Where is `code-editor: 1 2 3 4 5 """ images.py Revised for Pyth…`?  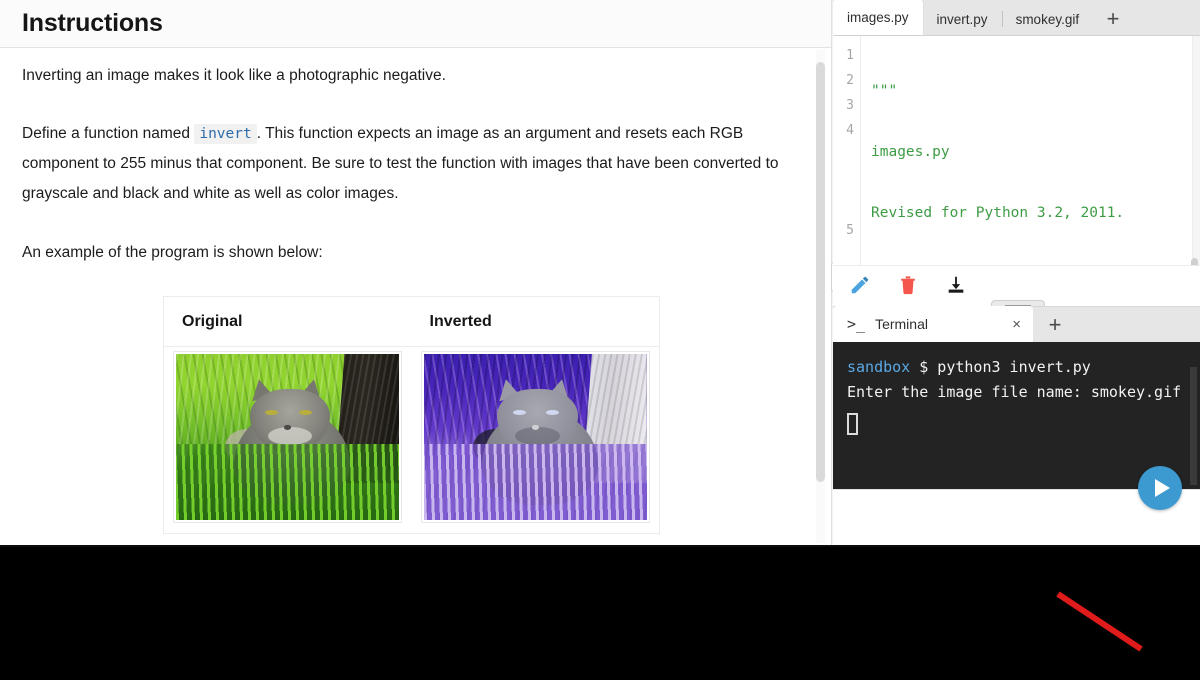 code-editor: 1 2 3 4 5 """ images.py Revised for Pyth… is located at coordinates (1016, 150).